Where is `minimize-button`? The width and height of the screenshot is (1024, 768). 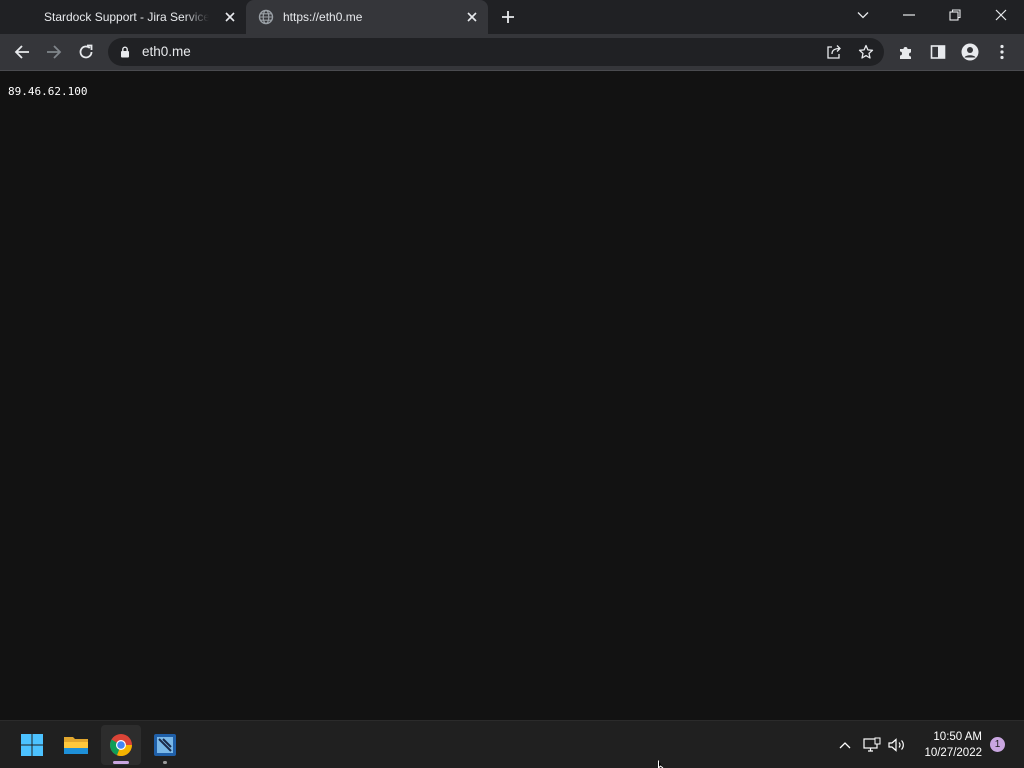 minimize-button is located at coordinates (909, 15).